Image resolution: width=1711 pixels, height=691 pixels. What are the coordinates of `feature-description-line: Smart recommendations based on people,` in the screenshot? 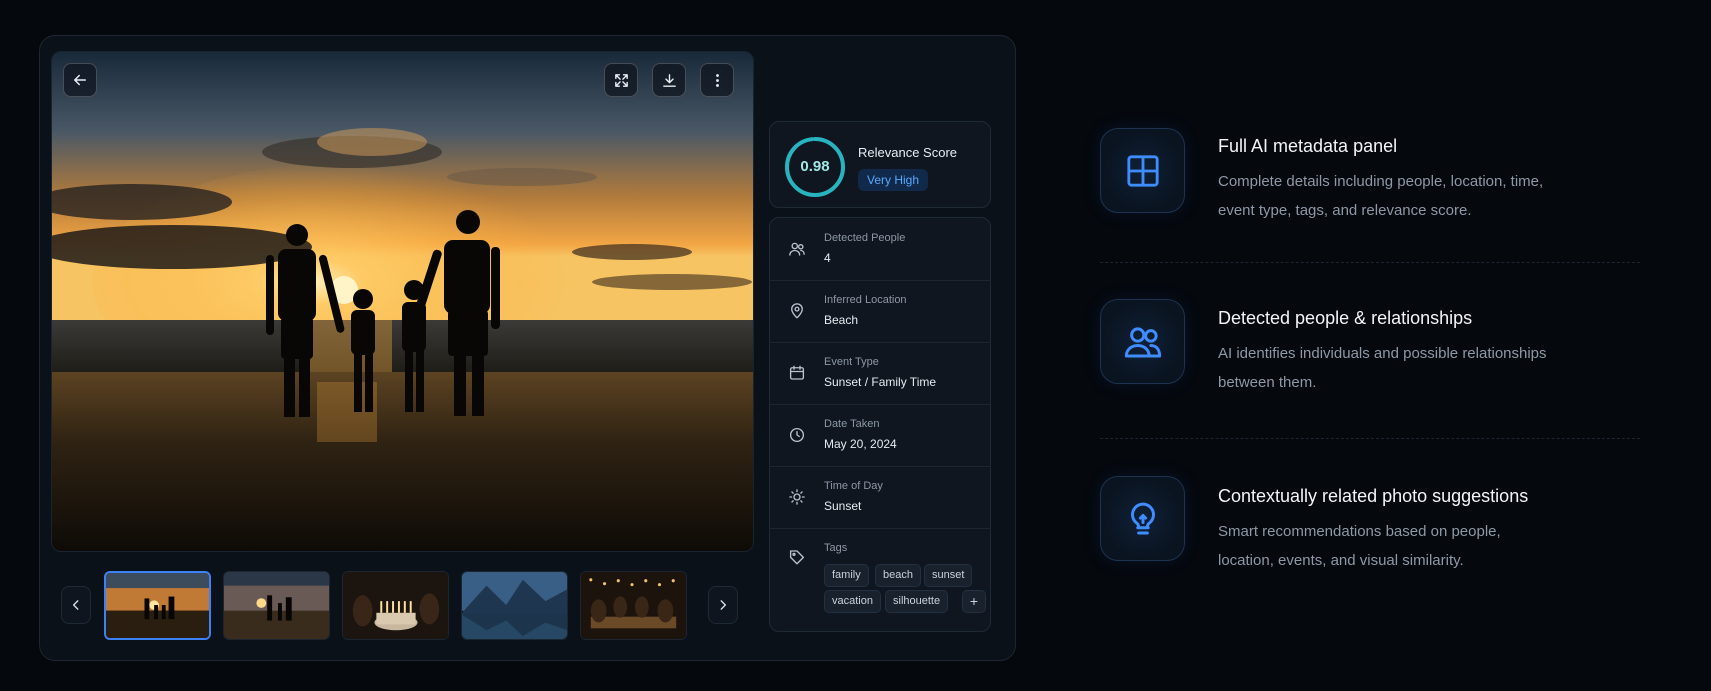 It's located at (1359, 531).